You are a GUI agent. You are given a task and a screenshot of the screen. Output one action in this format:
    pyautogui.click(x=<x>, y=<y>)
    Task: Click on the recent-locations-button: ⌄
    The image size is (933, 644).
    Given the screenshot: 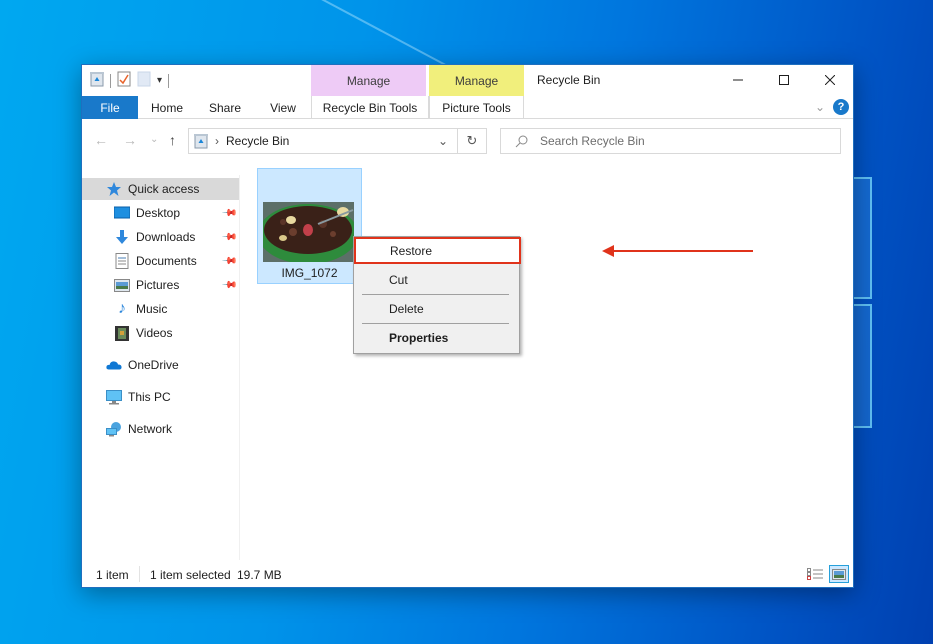 What is the action you would take?
    pyautogui.click(x=154, y=139)
    